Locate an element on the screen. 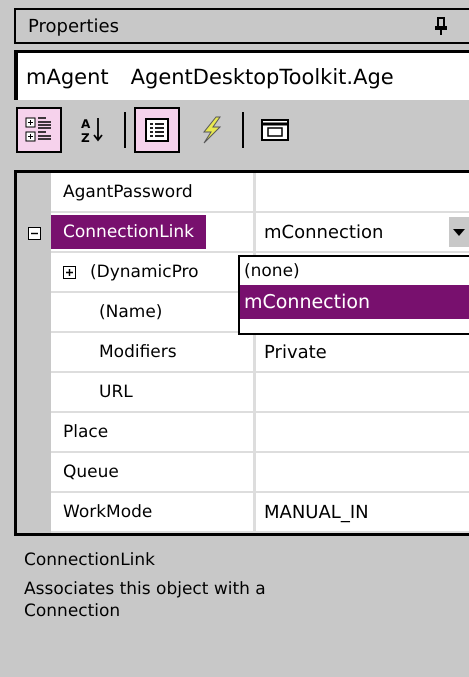 The width and height of the screenshot is (469, 677). description-title: ConnectionLink is located at coordinates (90, 560).